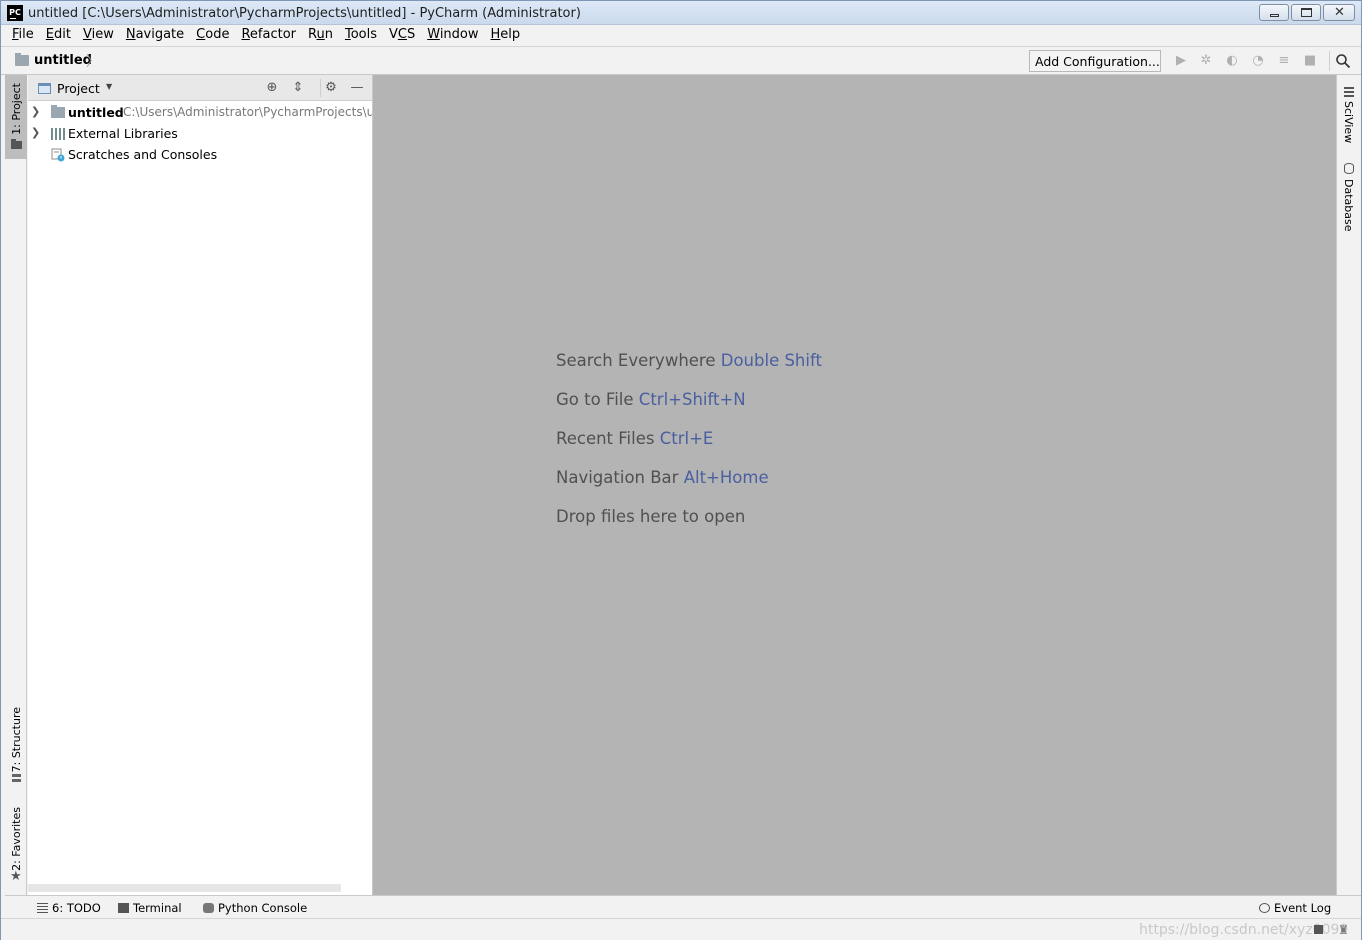  I want to click on debug-icon: ✲, so click(1206, 61).